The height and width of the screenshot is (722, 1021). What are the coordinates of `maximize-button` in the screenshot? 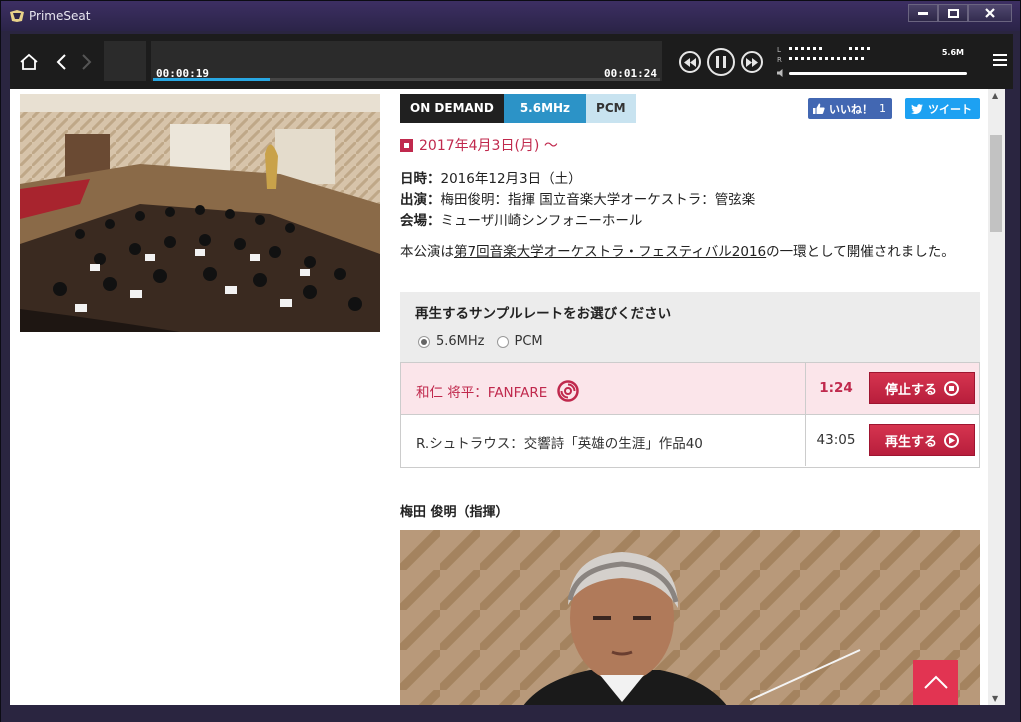 It's located at (953, 13).